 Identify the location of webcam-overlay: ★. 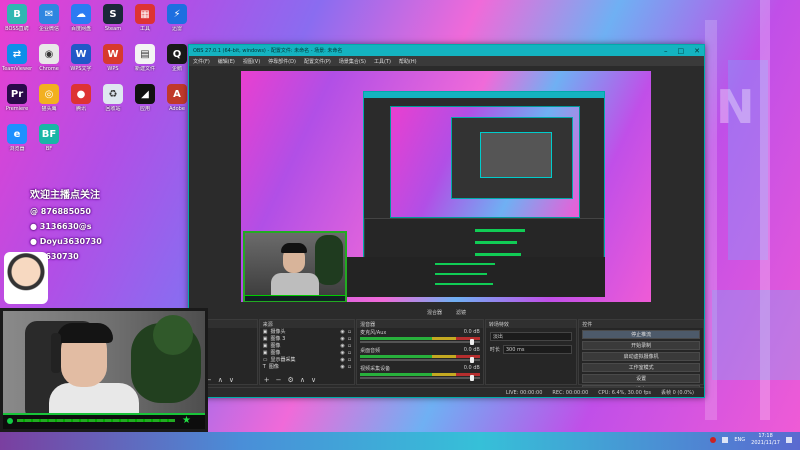
(104, 370).